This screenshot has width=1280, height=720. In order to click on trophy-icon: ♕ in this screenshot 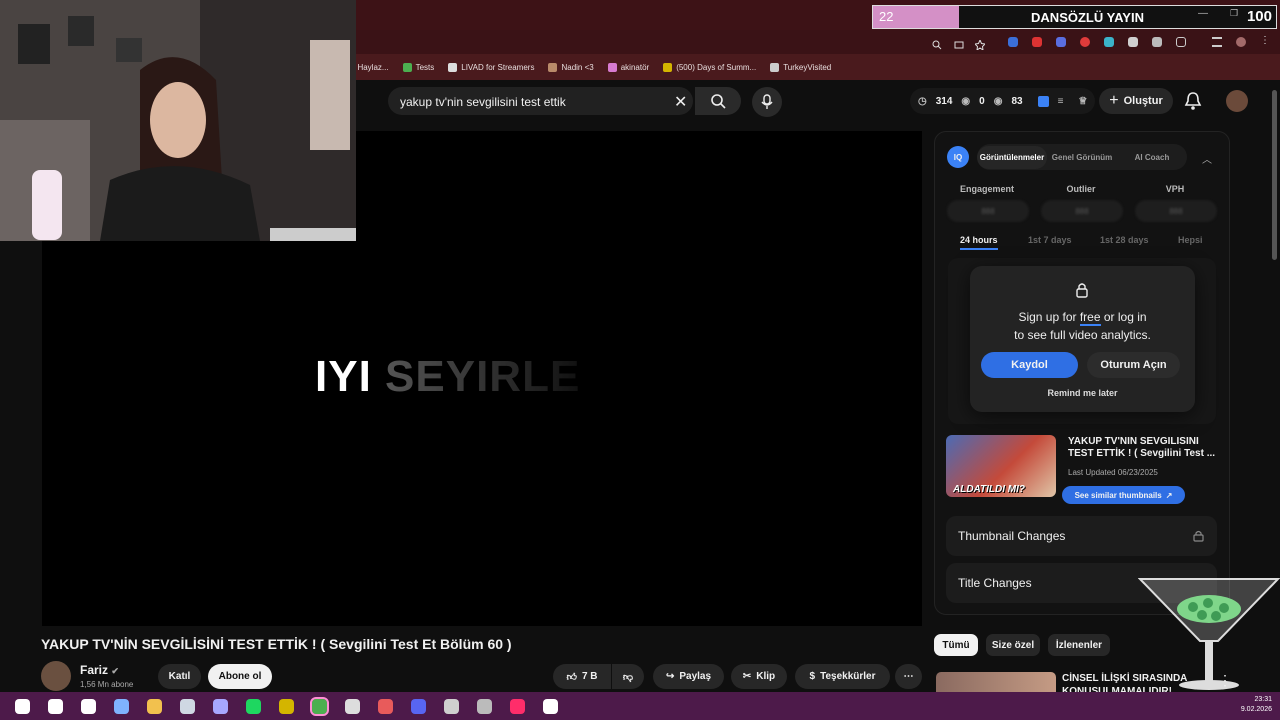, I will do `click(1082, 101)`.